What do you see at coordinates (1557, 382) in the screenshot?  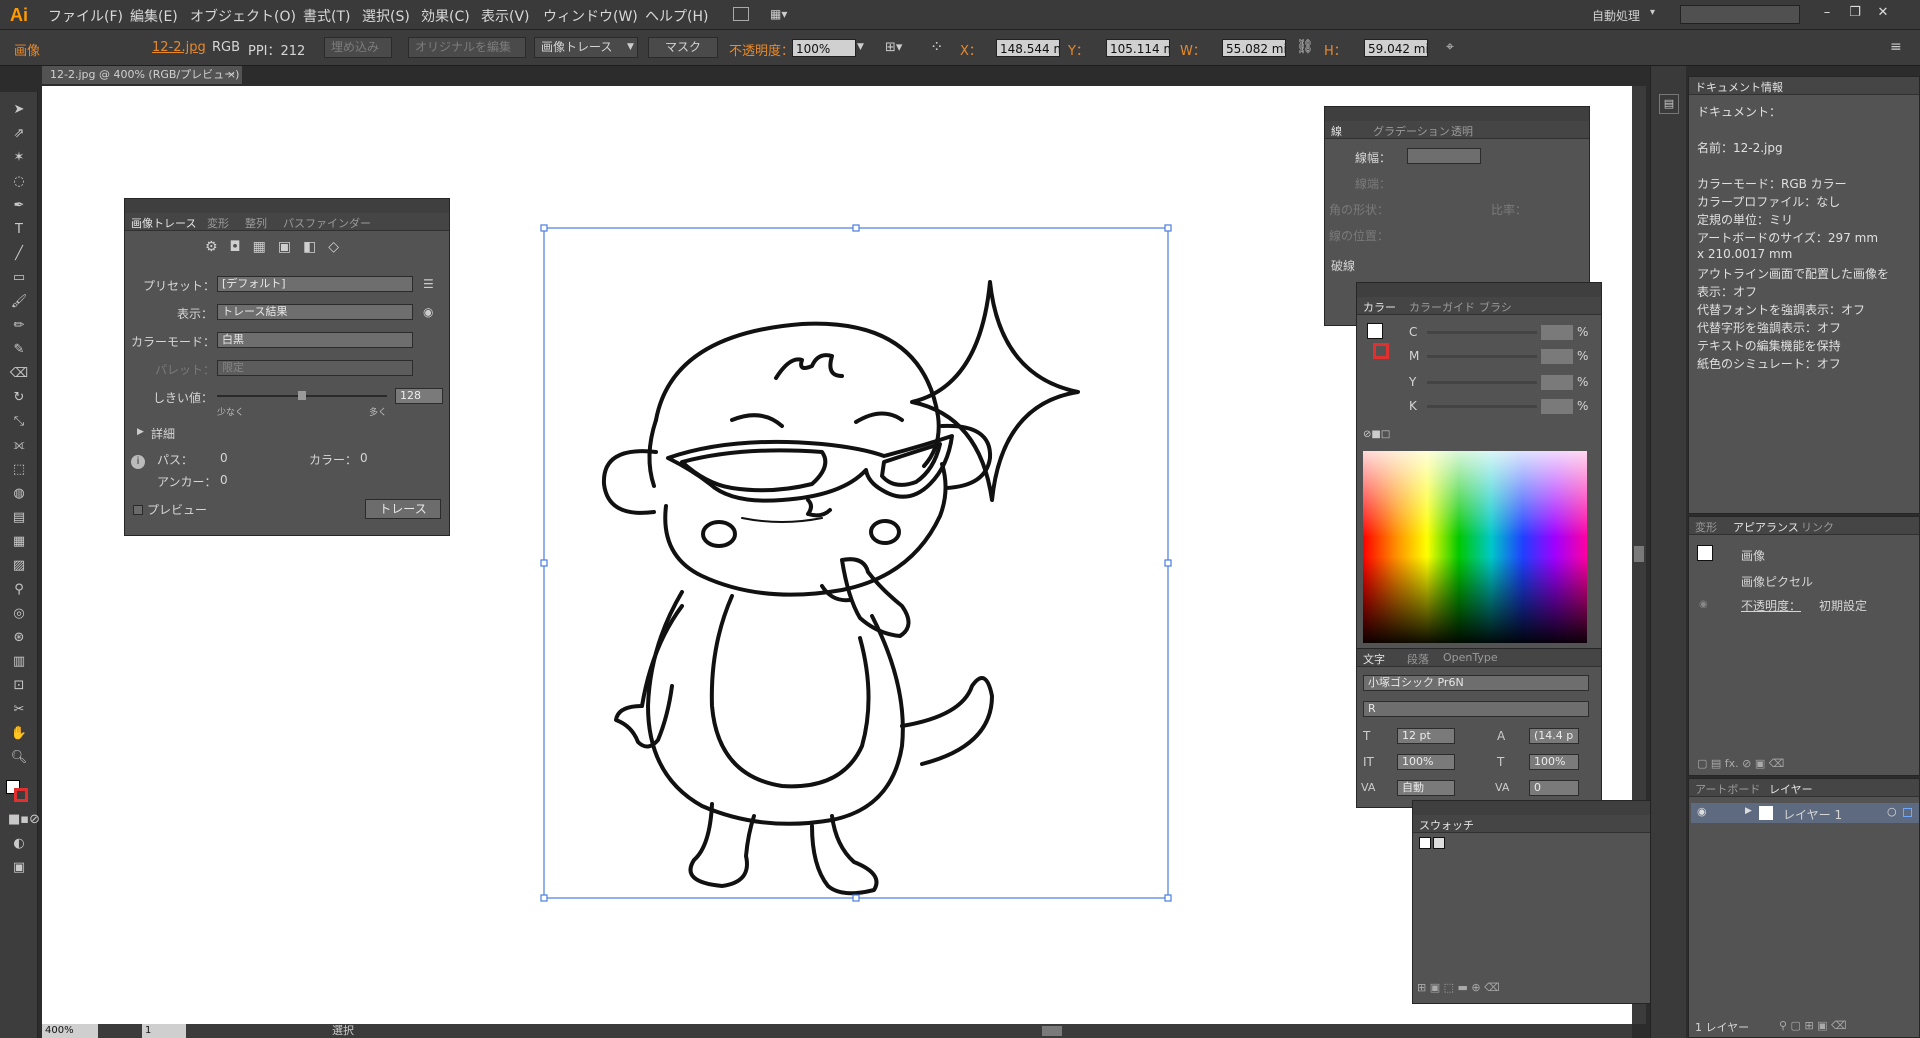 I see `yellow-input` at bounding box center [1557, 382].